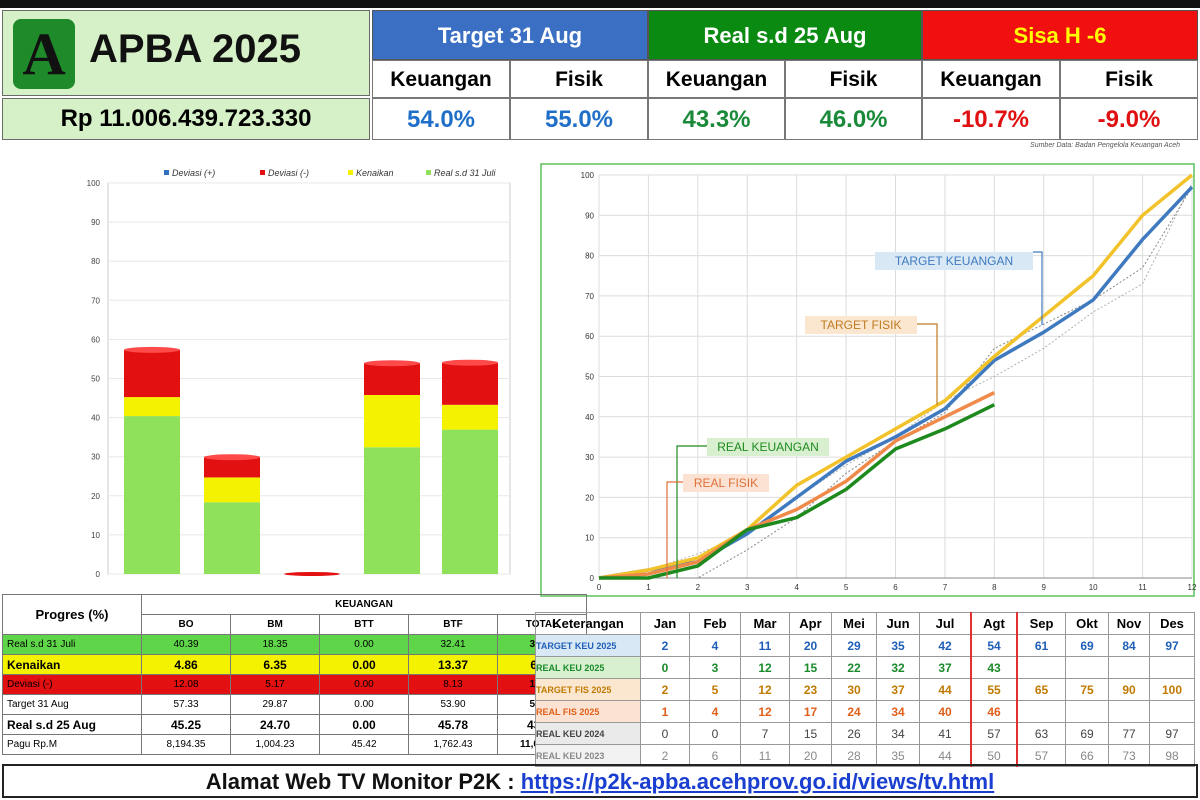 This screenshot has width=1200, height=800. What do you see at coordinates (592, 578) in the screenshot?
I see `line-y-tick: 0` at bounding box center [592, 578].